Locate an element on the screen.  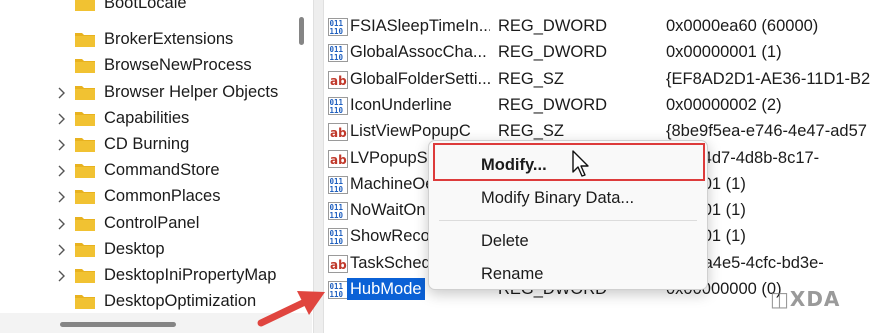
watermark-logo: ◫XDA is located at coordinates (805, 299).